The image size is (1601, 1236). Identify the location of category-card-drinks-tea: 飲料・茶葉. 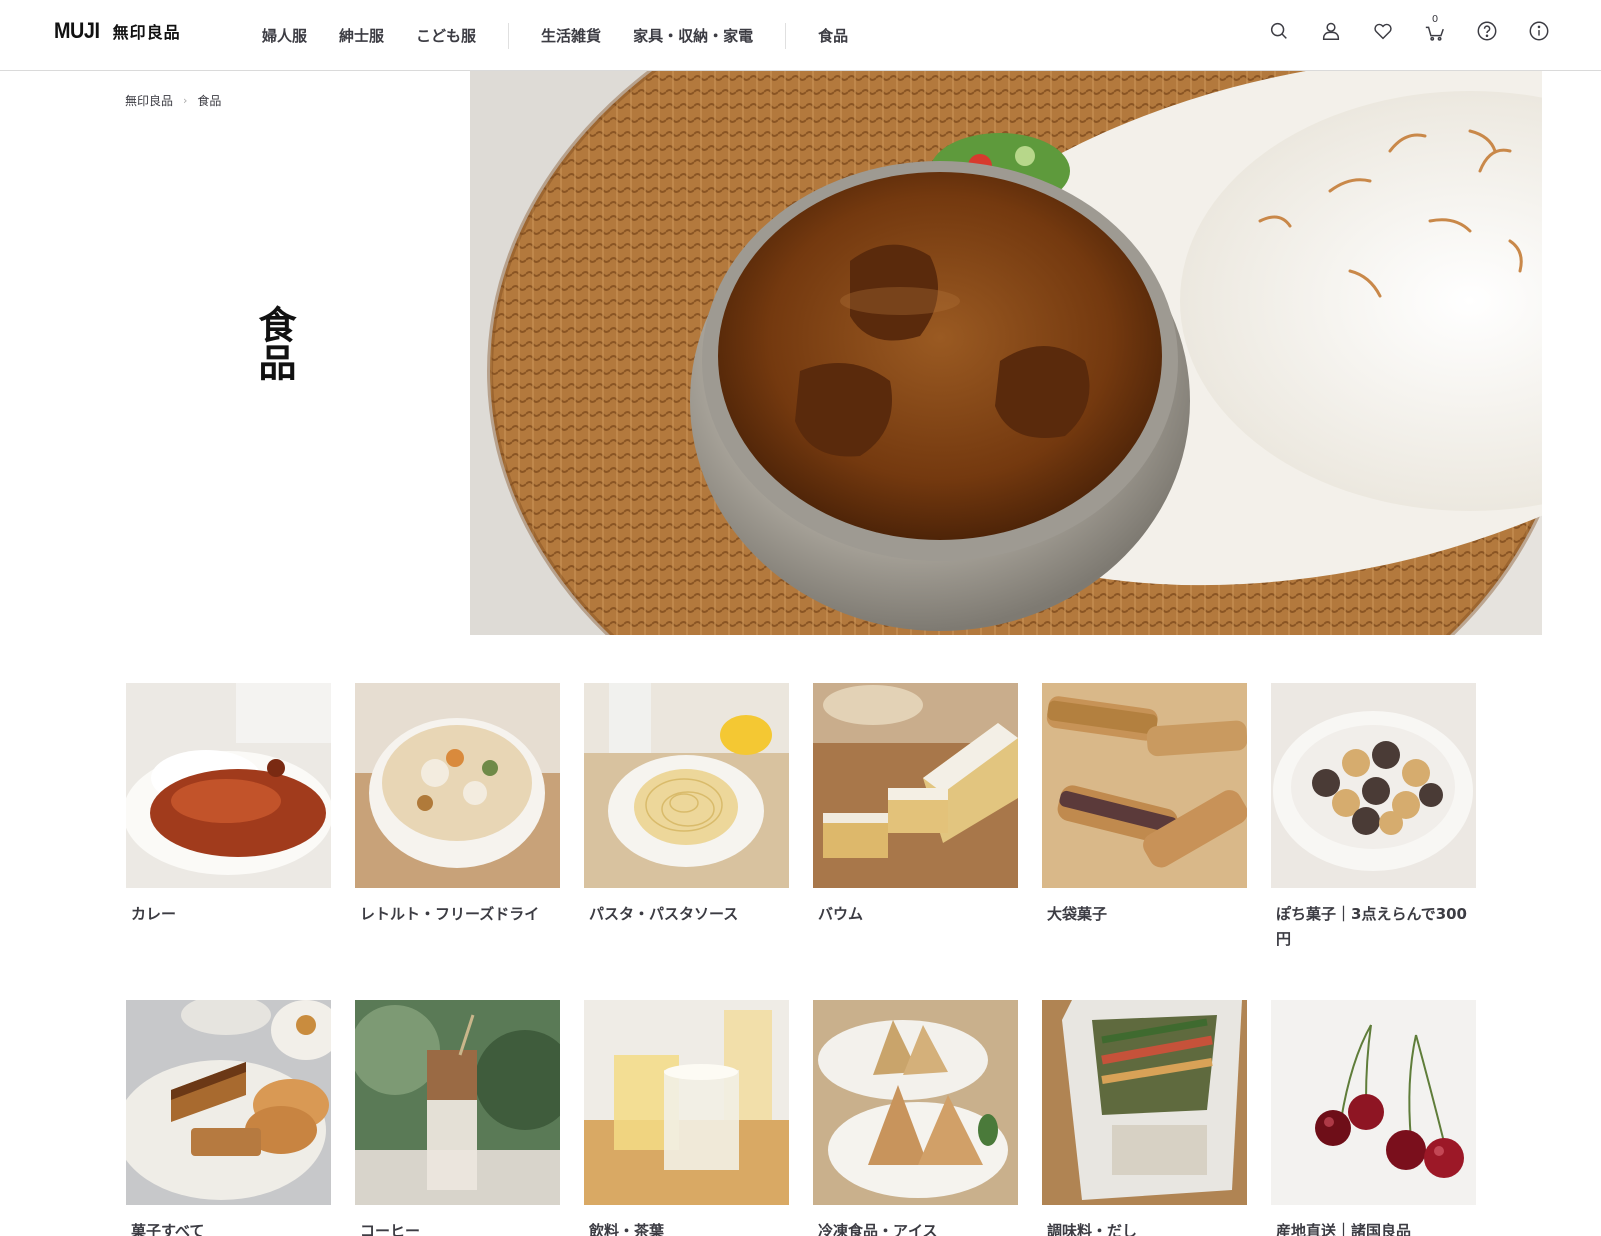
(686, 1118).